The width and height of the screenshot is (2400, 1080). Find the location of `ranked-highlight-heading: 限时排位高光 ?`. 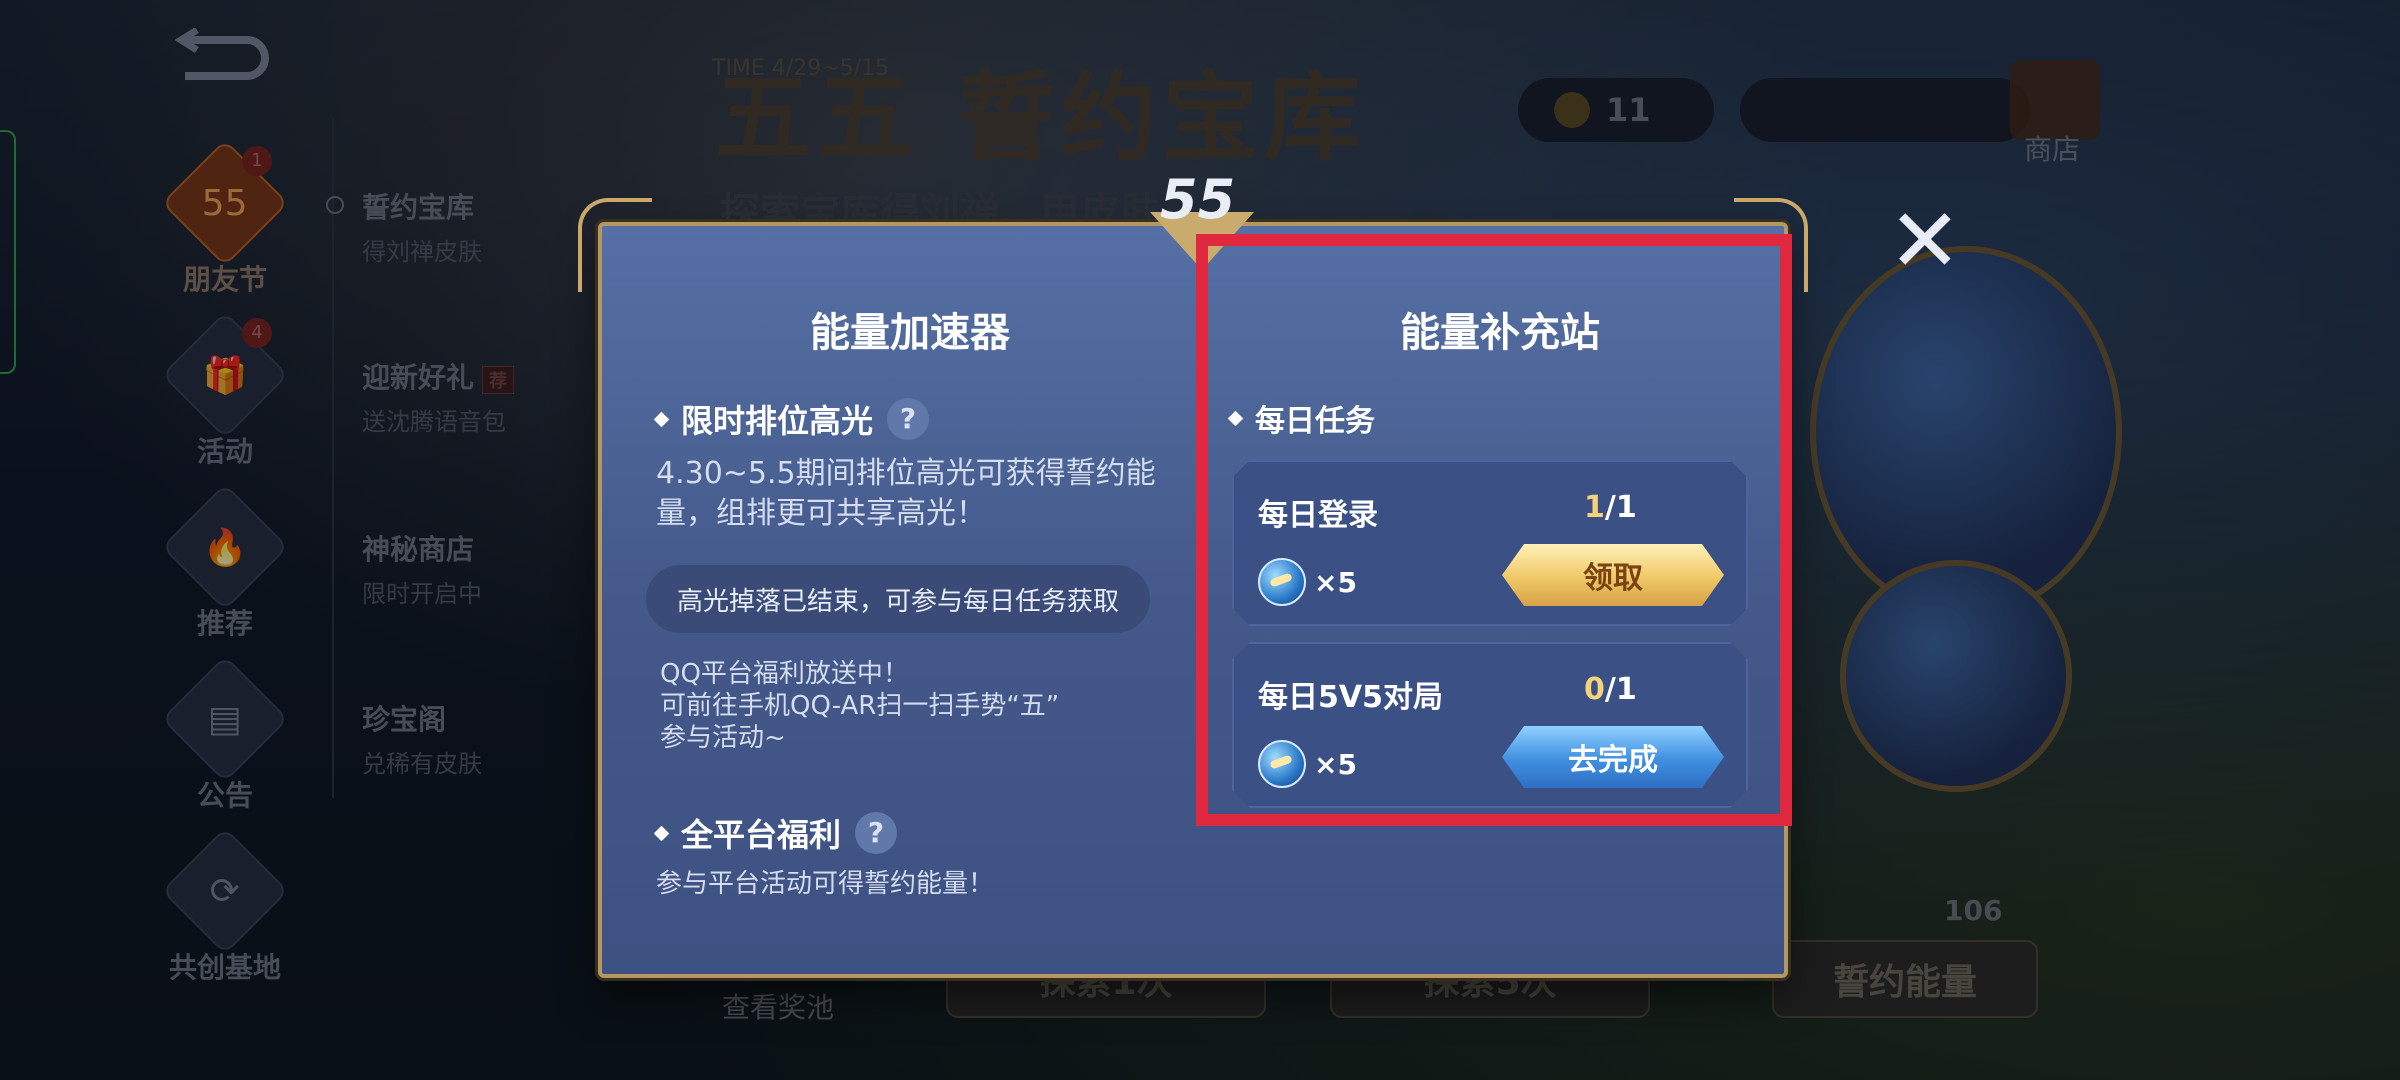

ranked-highlight-heading: 限时排位高光 ? is located at coordinates (791, 419).